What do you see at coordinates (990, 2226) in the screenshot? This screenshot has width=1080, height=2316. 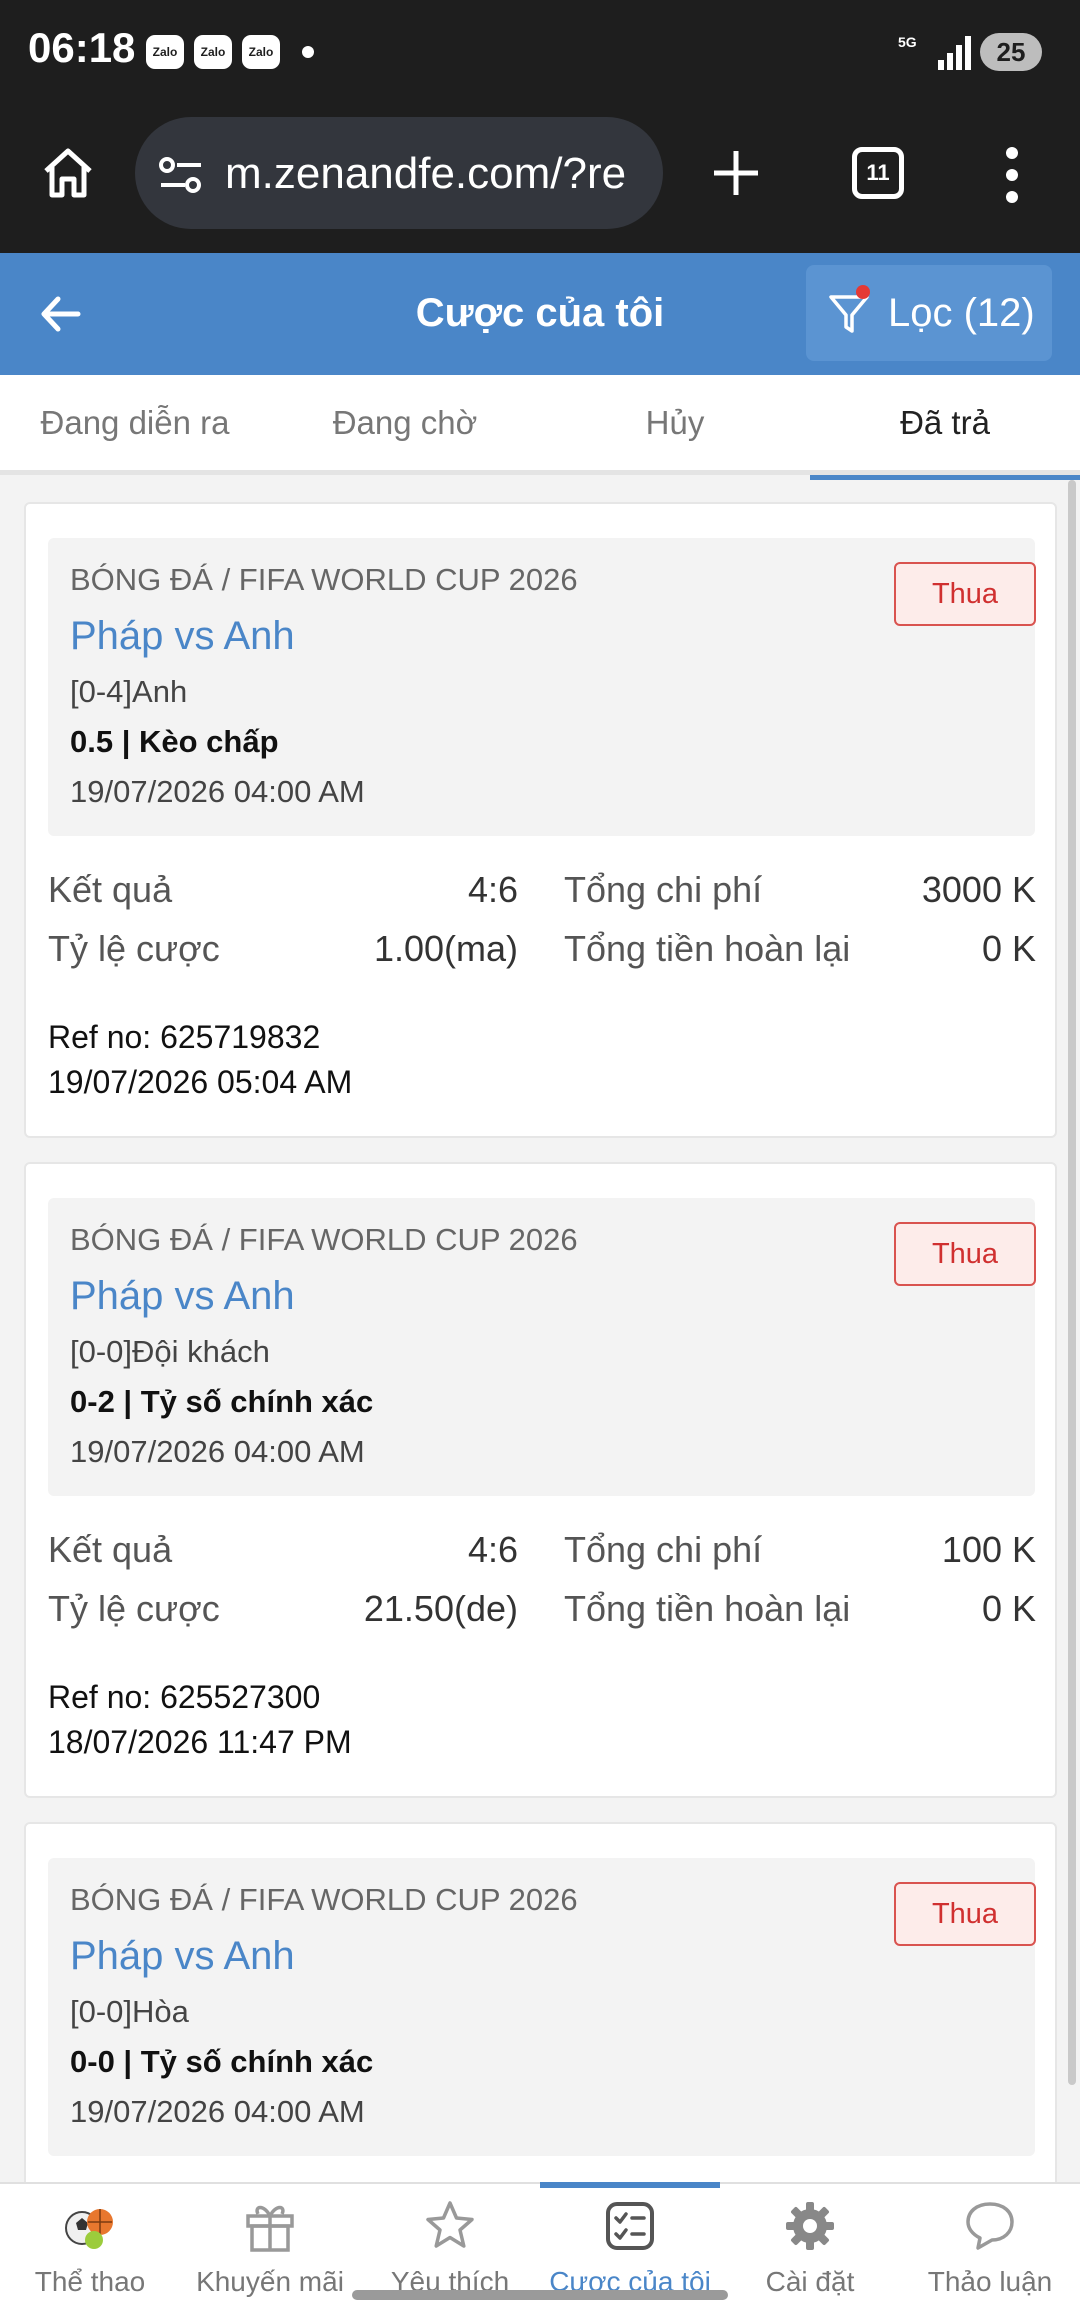 I see `chat-bubble-icon` at bounding box center [990, 2226].